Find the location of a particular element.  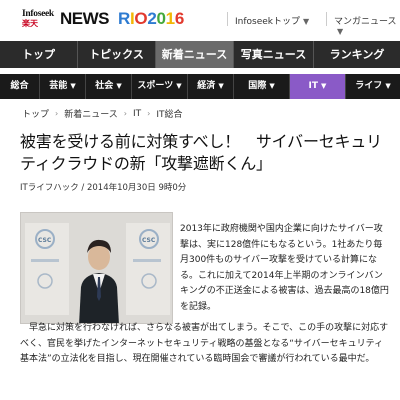

infoseek-top-link: Infoseekトップ ▼ is located at coordinates (272, 20).